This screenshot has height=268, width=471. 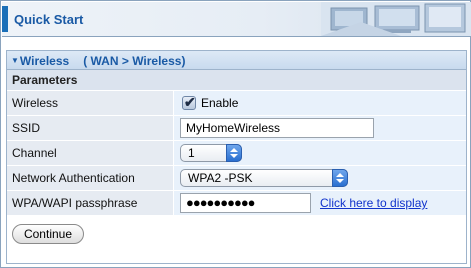 What do you see at coordinates (48, 234) in the screenshot?
I see `continue-button: Continue` at bounding box center [48, 234].